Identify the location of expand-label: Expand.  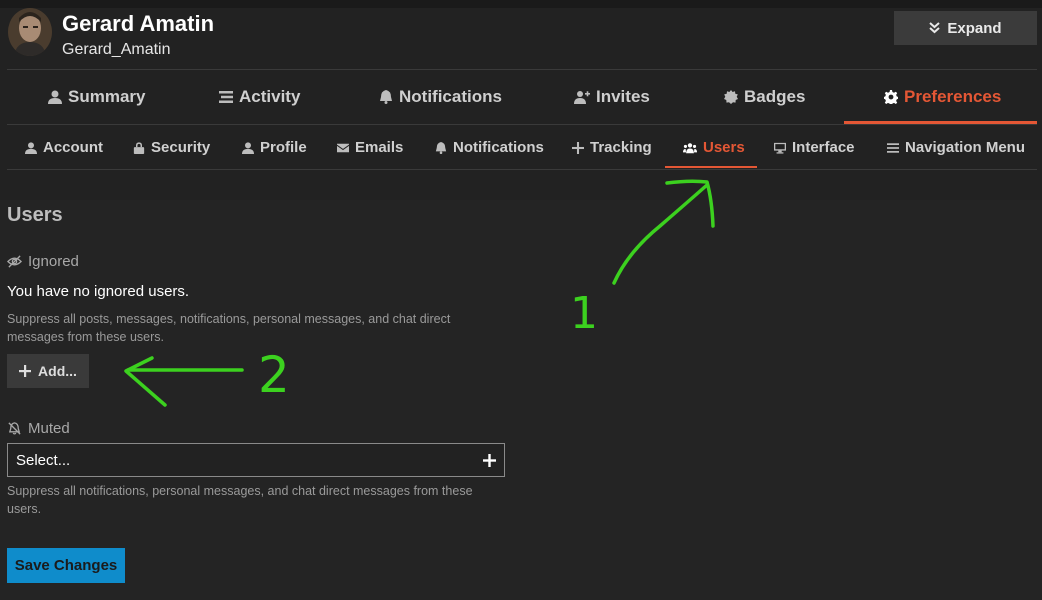
(974, 28).